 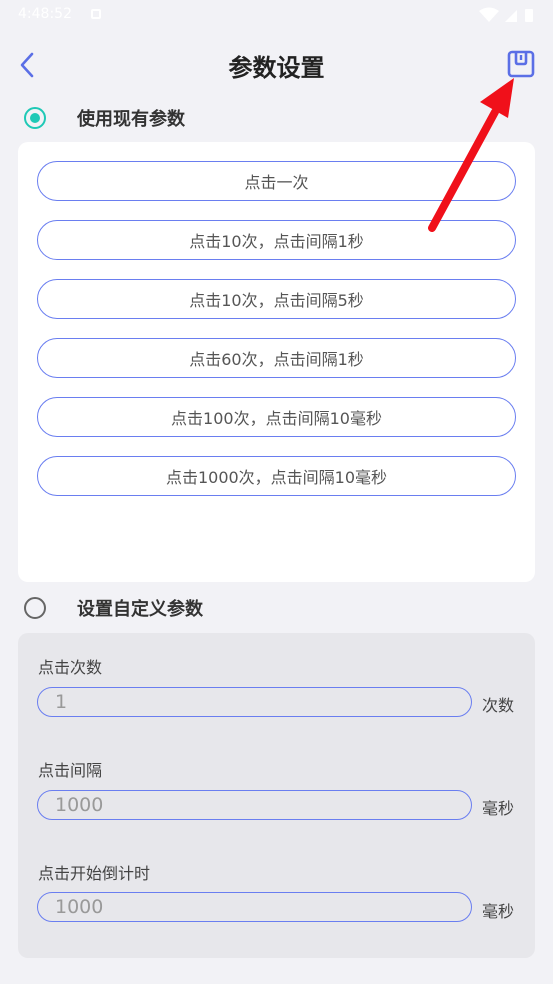 What do you see at coordinates (498, 911) in the screenshot?
I see `countdown-unit: 毫秒` at bounding box center [498, 911].